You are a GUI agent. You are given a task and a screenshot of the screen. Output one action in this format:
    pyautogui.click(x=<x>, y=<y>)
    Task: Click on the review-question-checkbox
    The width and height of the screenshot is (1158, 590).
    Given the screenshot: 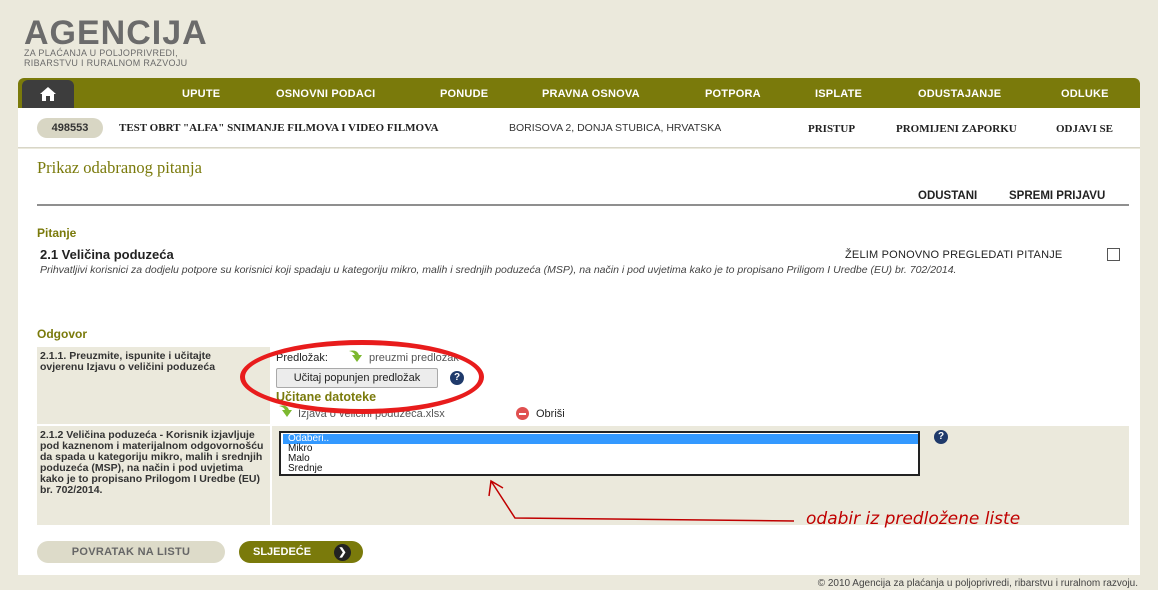 What is the action you would take?
    pyautogui.click(x=1113, y=254)
    